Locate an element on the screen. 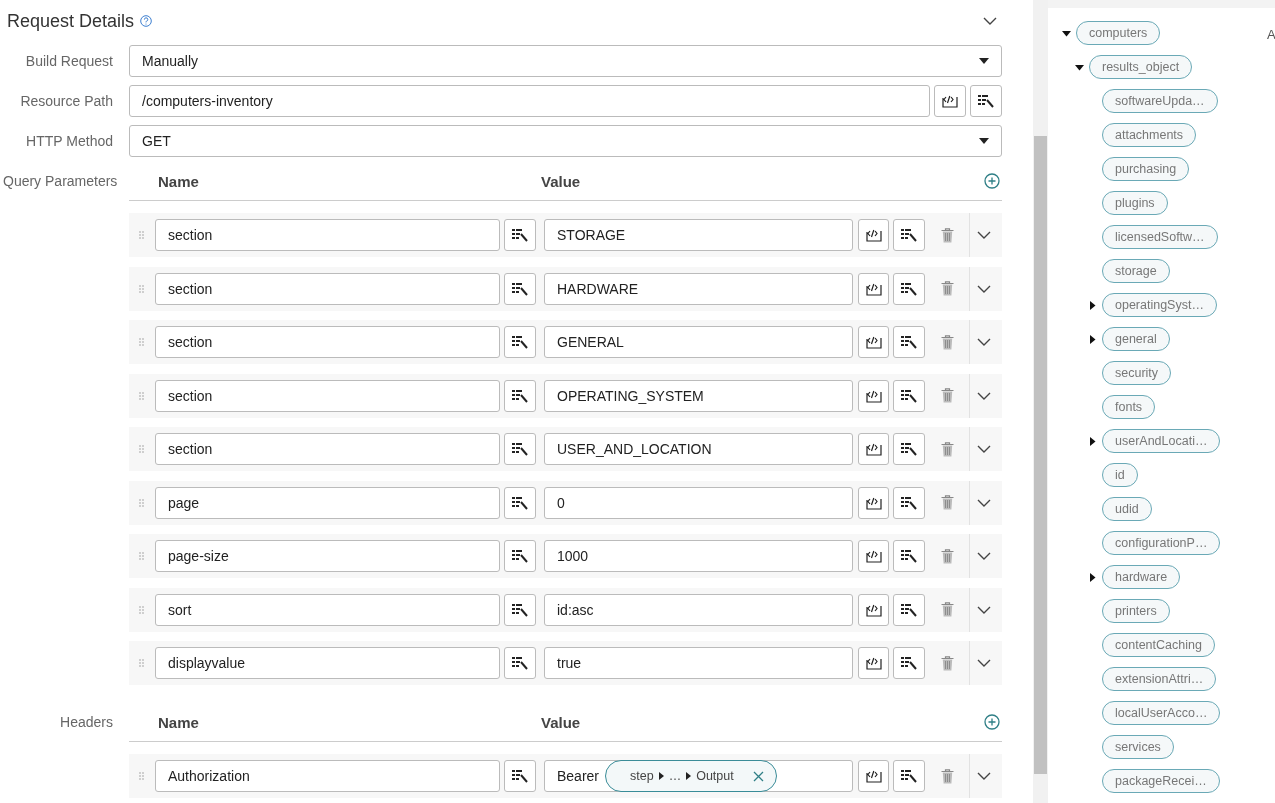 This screenshot has height=803, width=1275. variable-pill: results_object is located at coordinates (1141, 67).